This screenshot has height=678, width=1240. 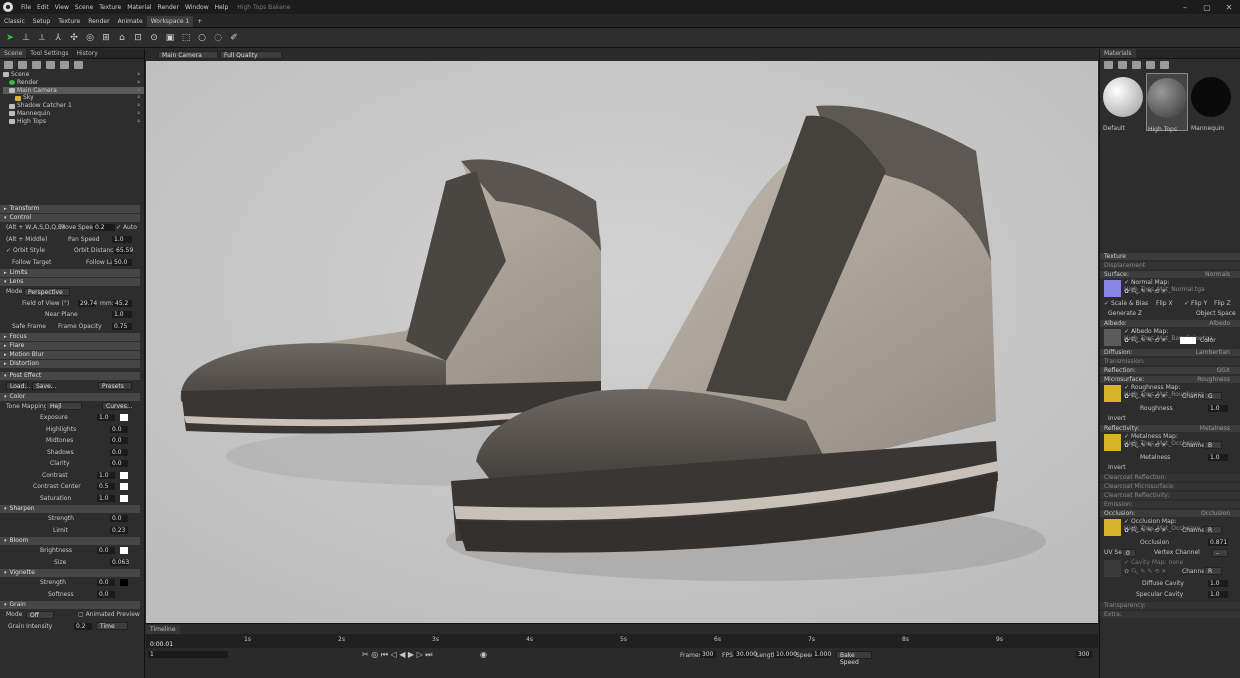 What do you see at coordinates (1213, 445) in the screenshot?
I see `metalness-channel-dropdown: B` at bounding box center [1213, 445].